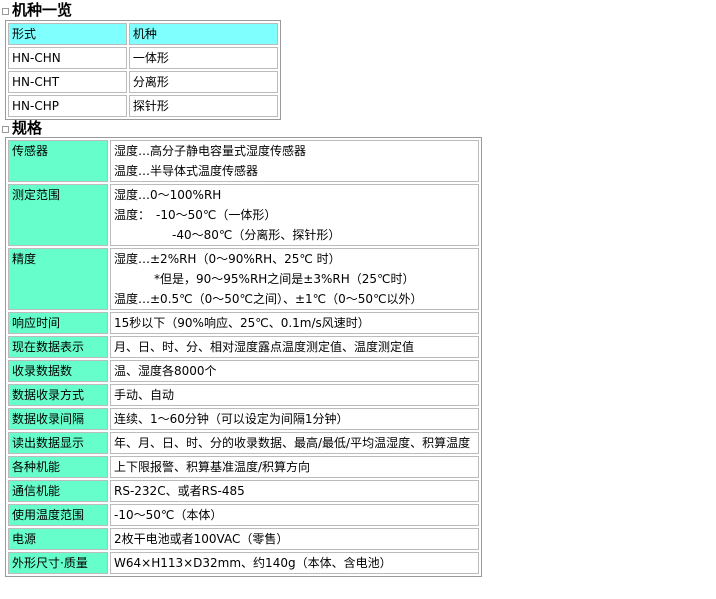  Describe the element at coordinates (58, 215) in the screenshot. I see `spec-label: 测定范围` at that location.